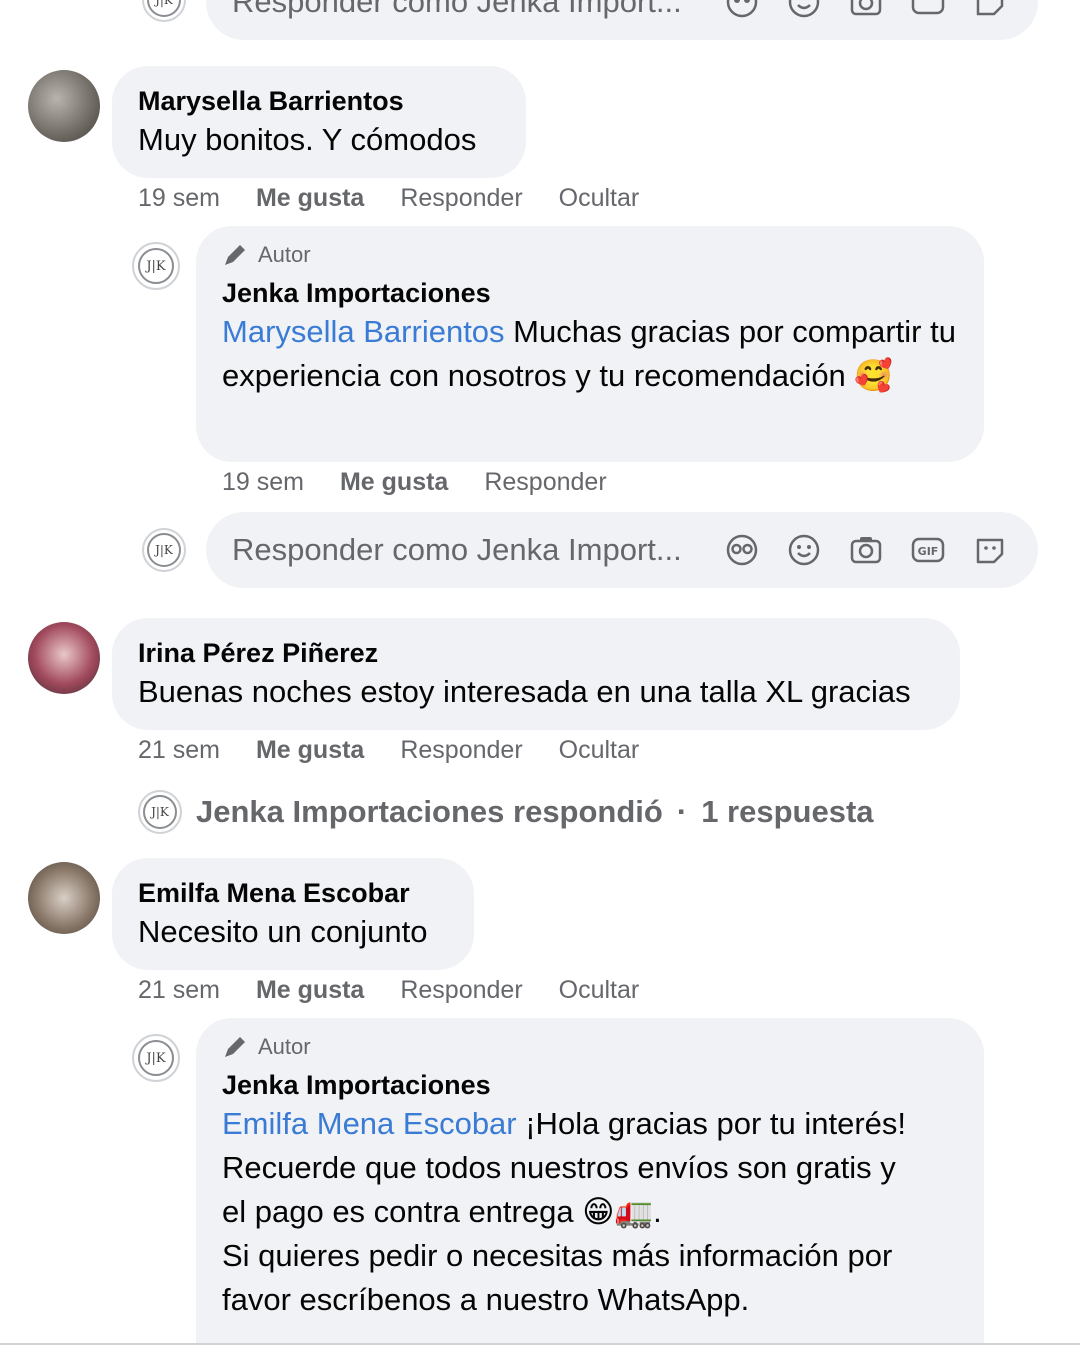 The image size is (1080, 1350). What do you see at coordinates (711, 1123) in the screenshot?
I see `reply-line-1: ¡Hola gracias por tu interés!` at bounding box center [711, 1123].